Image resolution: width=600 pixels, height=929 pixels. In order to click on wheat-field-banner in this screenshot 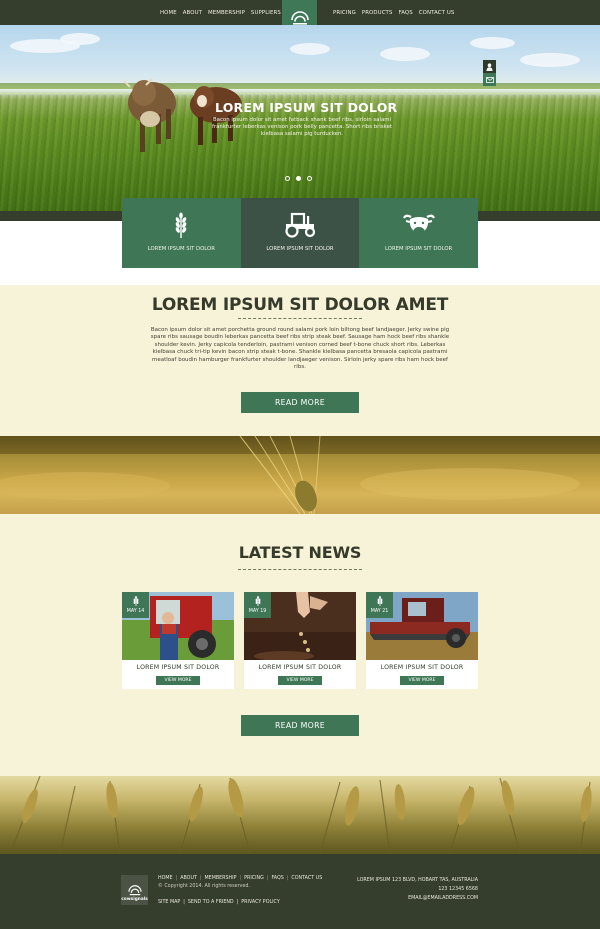, I will do `click(300, 815)`.